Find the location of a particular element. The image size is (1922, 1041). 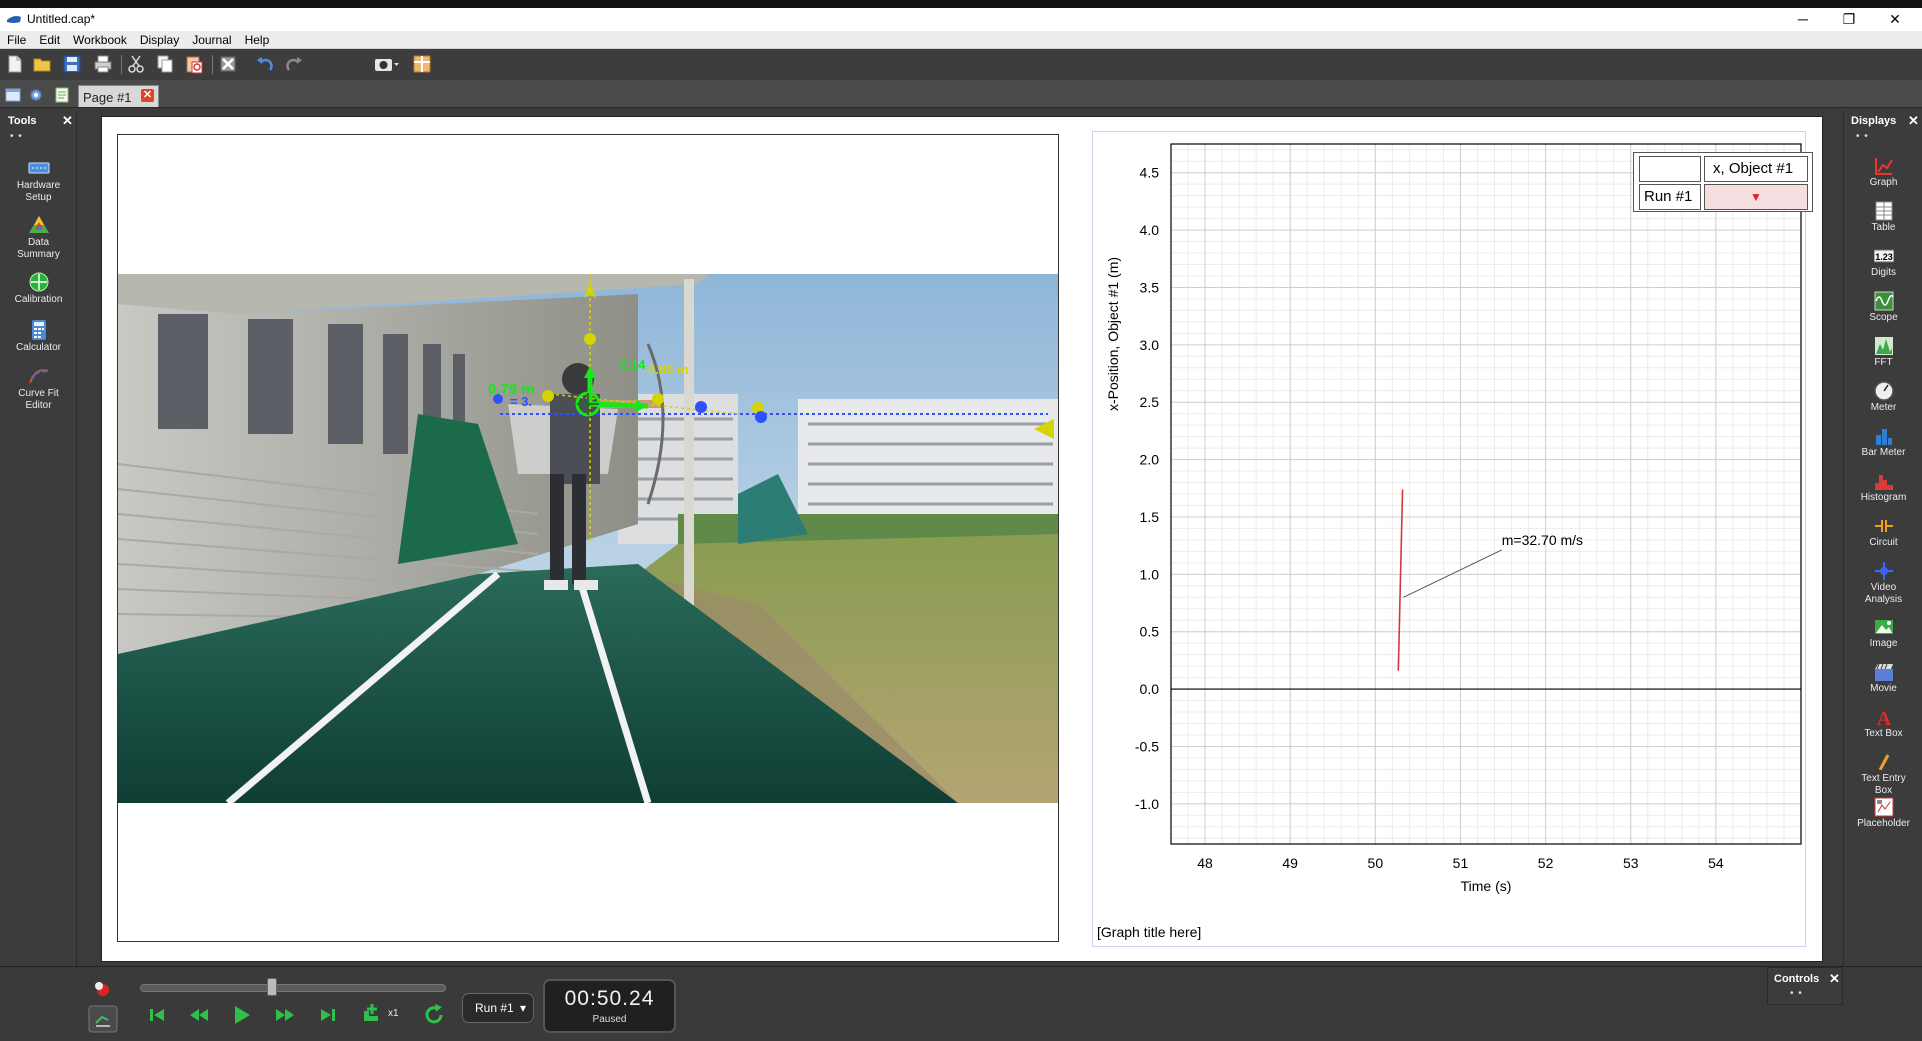

bar-meter-icon is located at coordinates (1883, 437).